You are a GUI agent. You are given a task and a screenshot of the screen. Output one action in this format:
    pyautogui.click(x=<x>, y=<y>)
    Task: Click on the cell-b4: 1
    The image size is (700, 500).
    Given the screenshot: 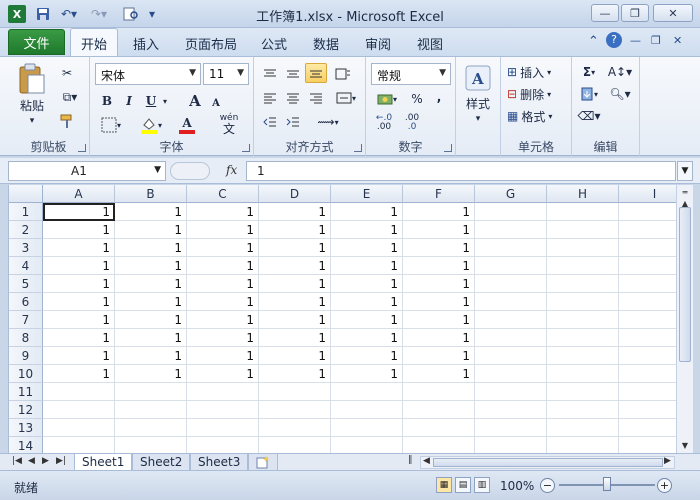 What is the action you would take?
    pyautogui.click(x=151, y=266)
    